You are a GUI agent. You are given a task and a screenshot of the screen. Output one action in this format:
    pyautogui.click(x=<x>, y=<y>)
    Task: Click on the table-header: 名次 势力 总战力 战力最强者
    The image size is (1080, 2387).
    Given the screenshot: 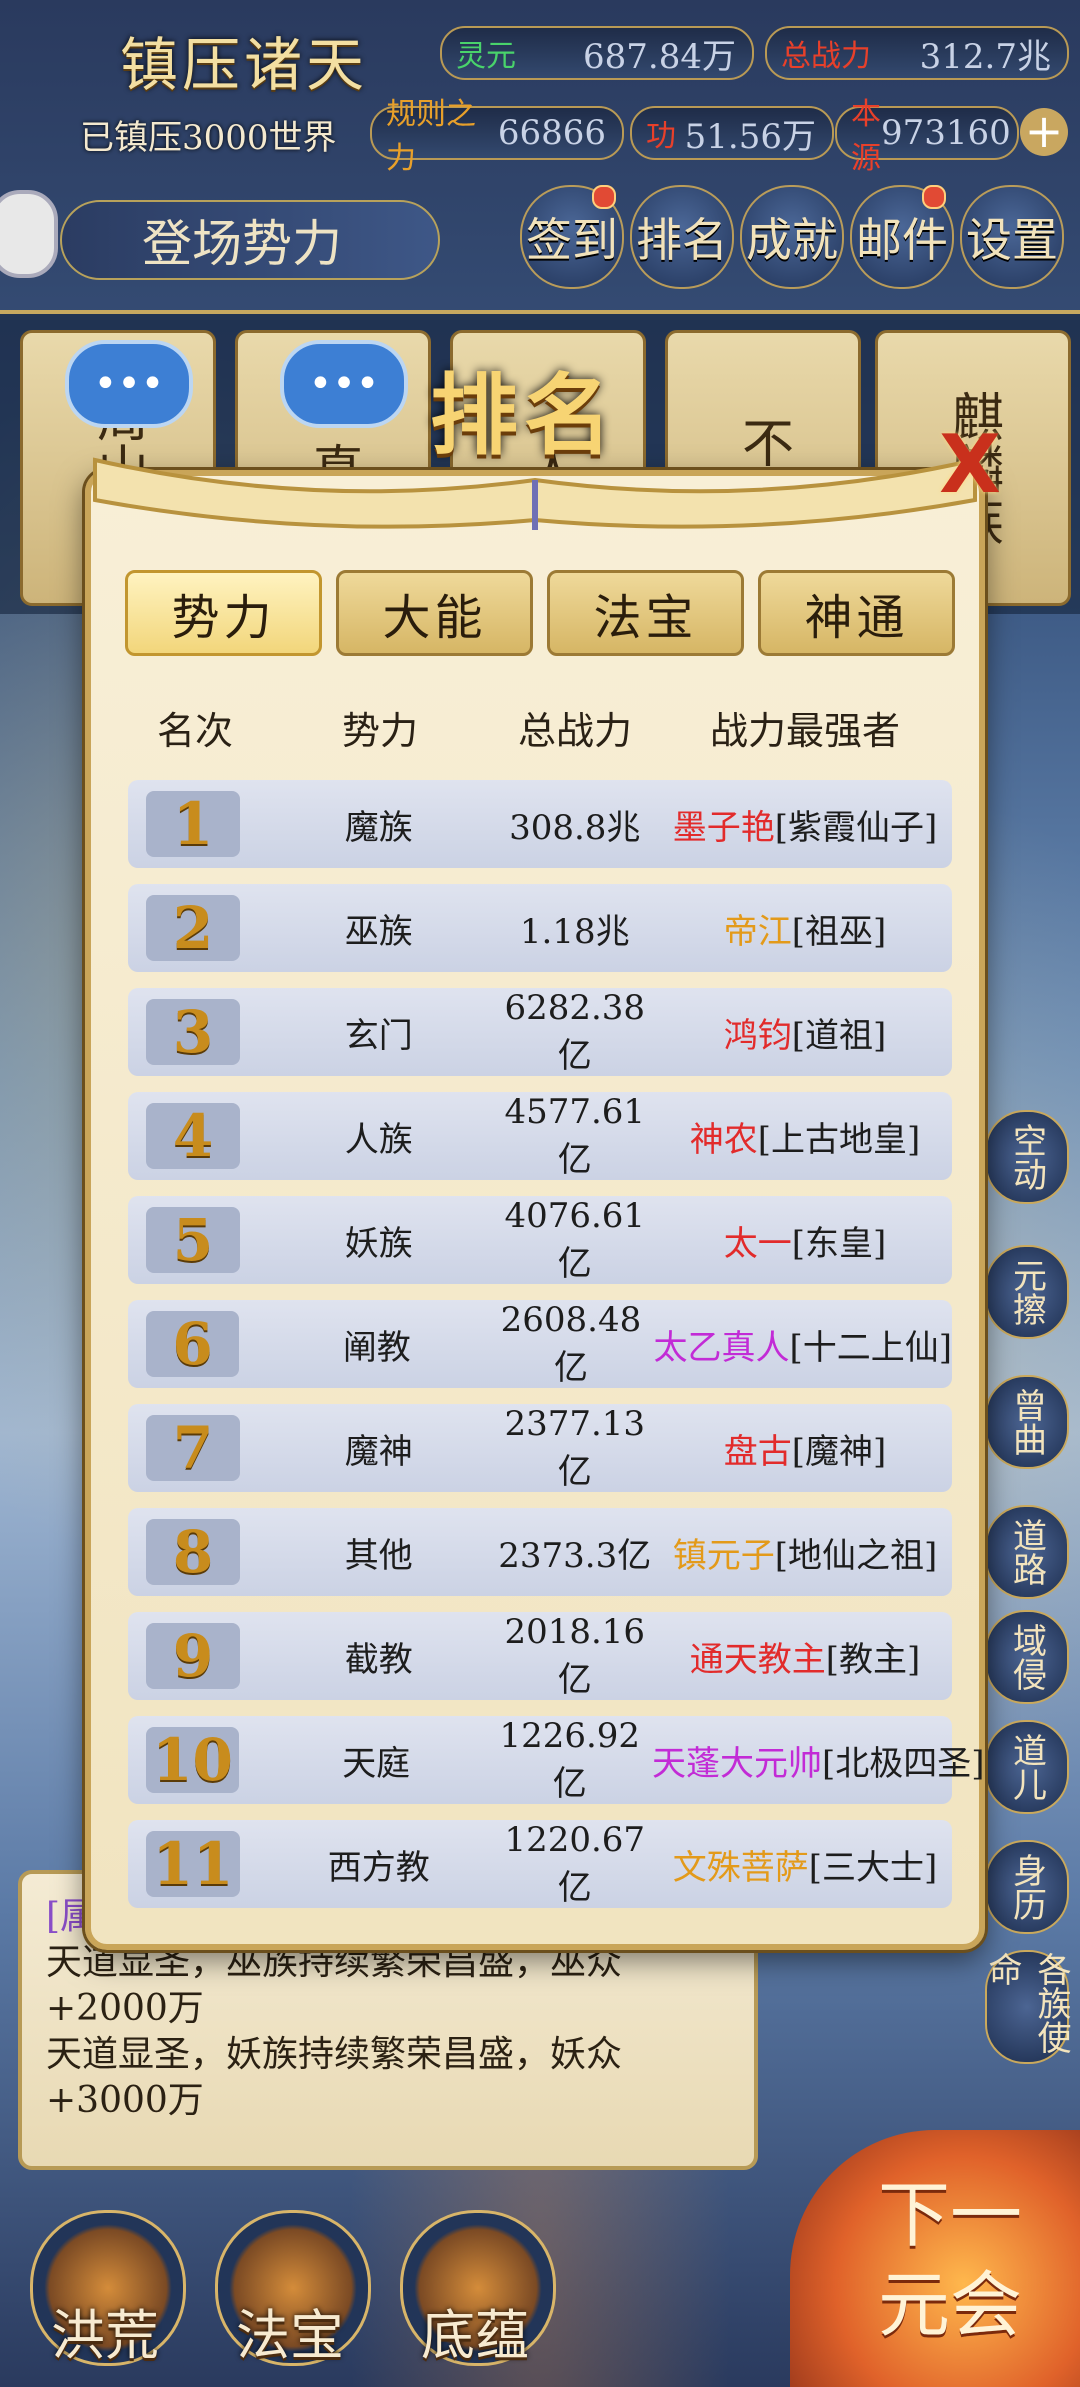 What is the action you would take?
    pyautogui.click(x=540, y=735)
    